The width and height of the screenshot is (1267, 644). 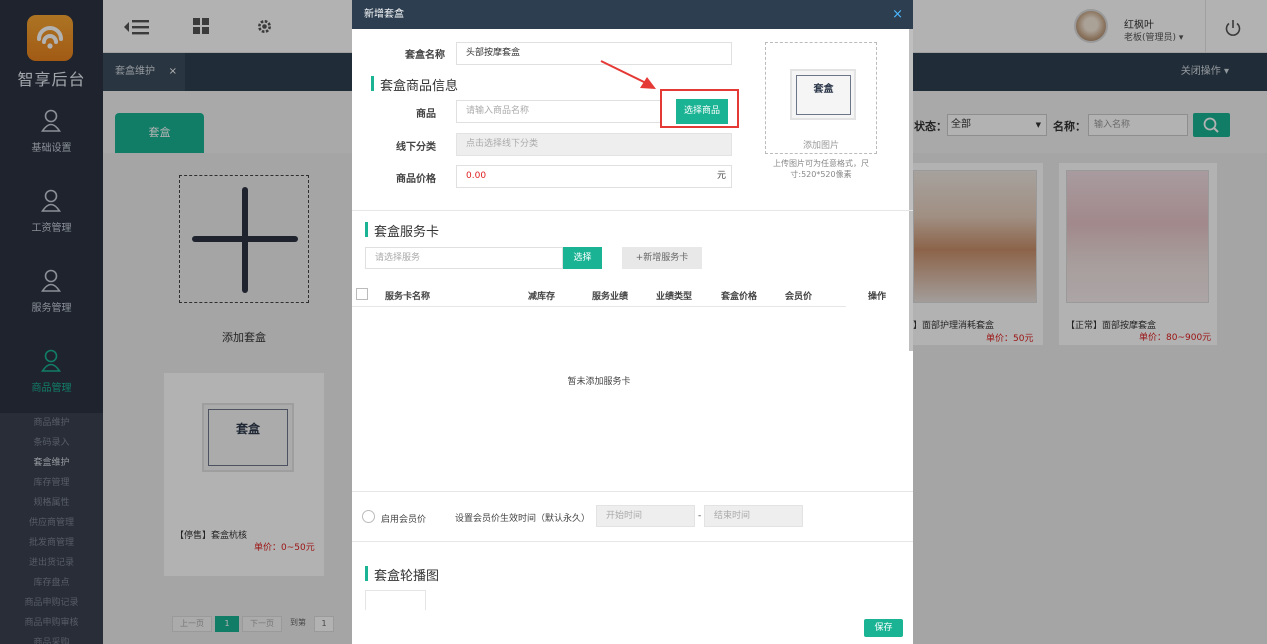 I want to click on range-dash: -, so click(x=700, y=516).